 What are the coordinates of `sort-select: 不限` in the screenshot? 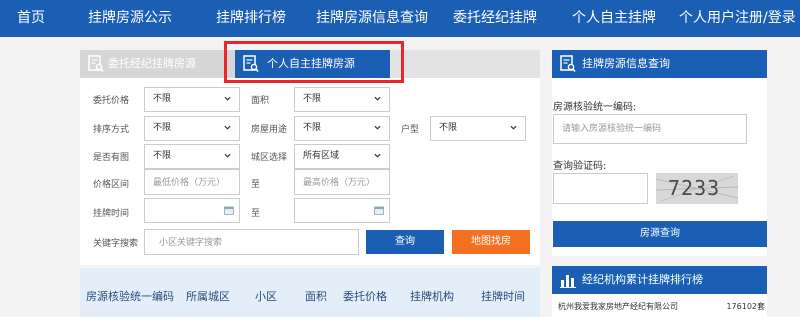 It's located at (192, 128).